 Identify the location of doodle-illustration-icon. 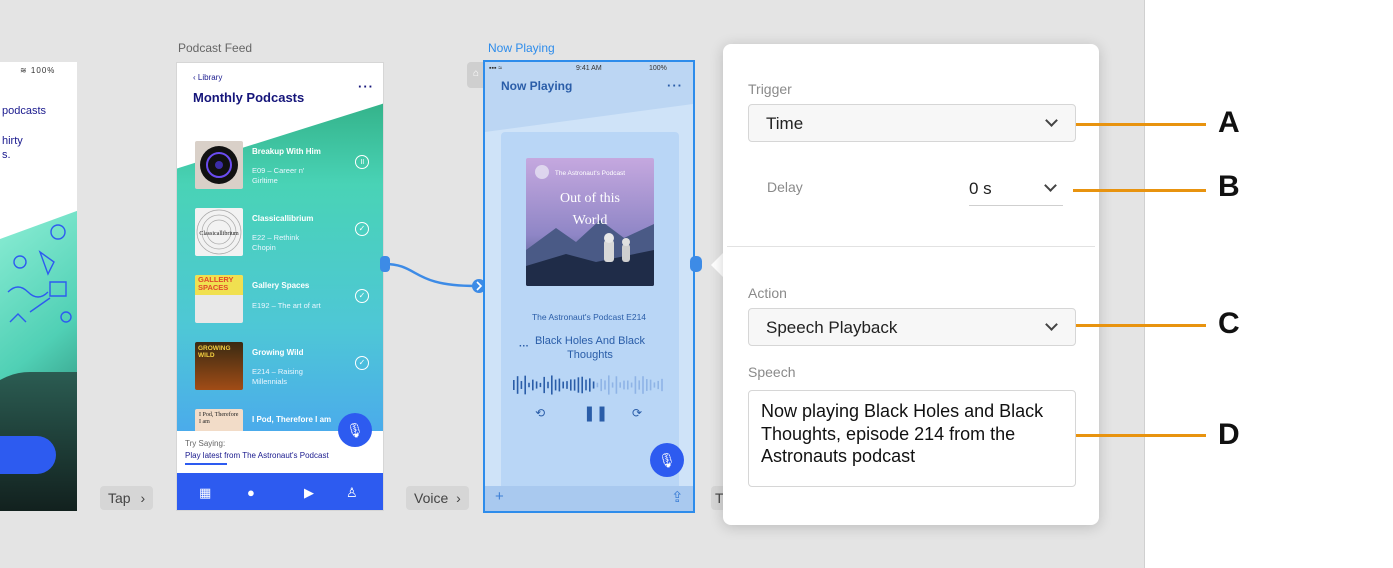
(39, 273).